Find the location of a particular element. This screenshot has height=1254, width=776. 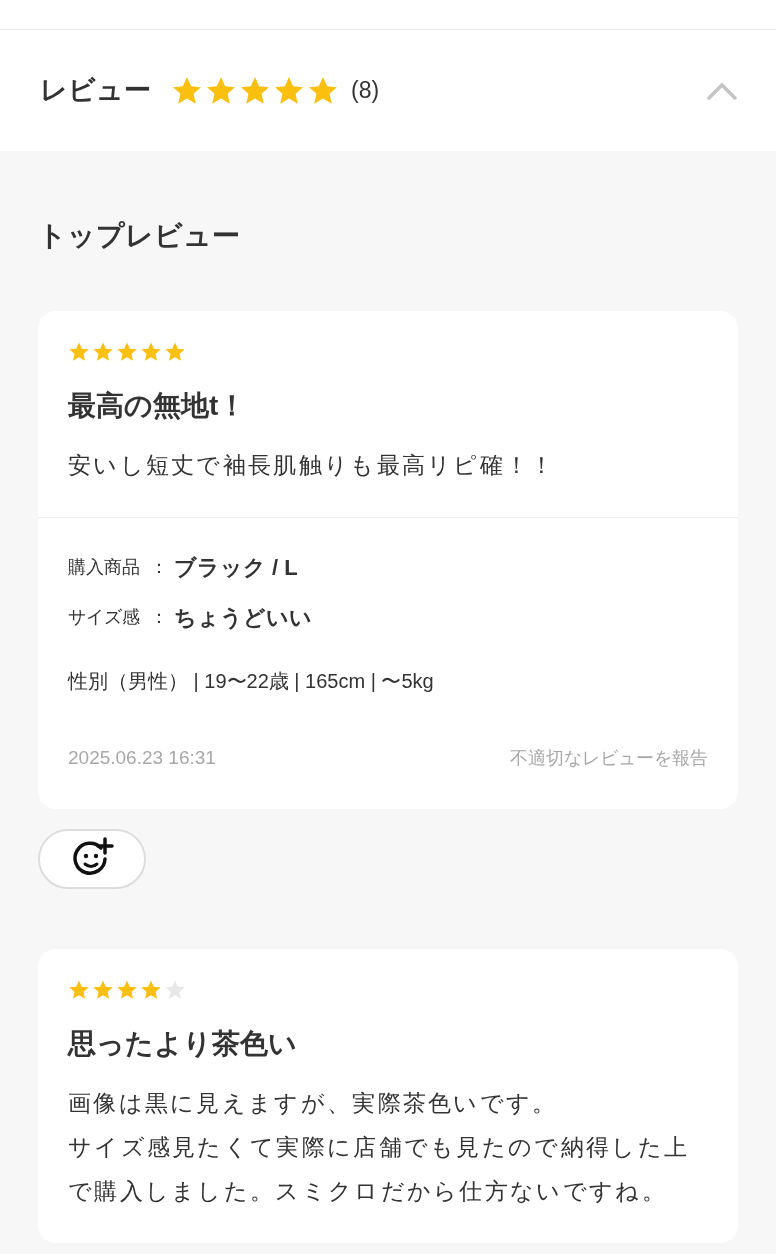

detail-label: サイズ感 is located at coordinates (104, 617).